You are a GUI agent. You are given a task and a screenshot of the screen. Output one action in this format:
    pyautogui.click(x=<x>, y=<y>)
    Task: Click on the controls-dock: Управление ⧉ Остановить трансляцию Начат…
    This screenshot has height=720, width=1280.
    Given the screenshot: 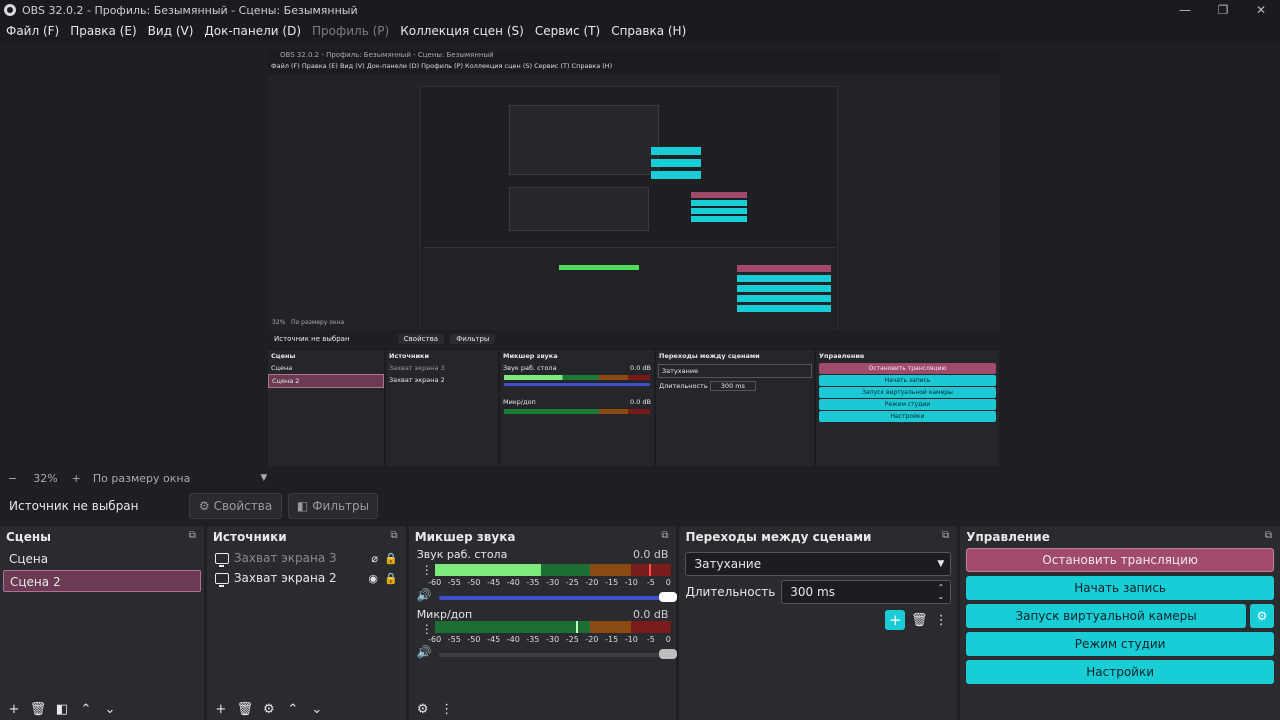 What is the action you would take?
    pyautogui.click(x=1120, y=623)
    